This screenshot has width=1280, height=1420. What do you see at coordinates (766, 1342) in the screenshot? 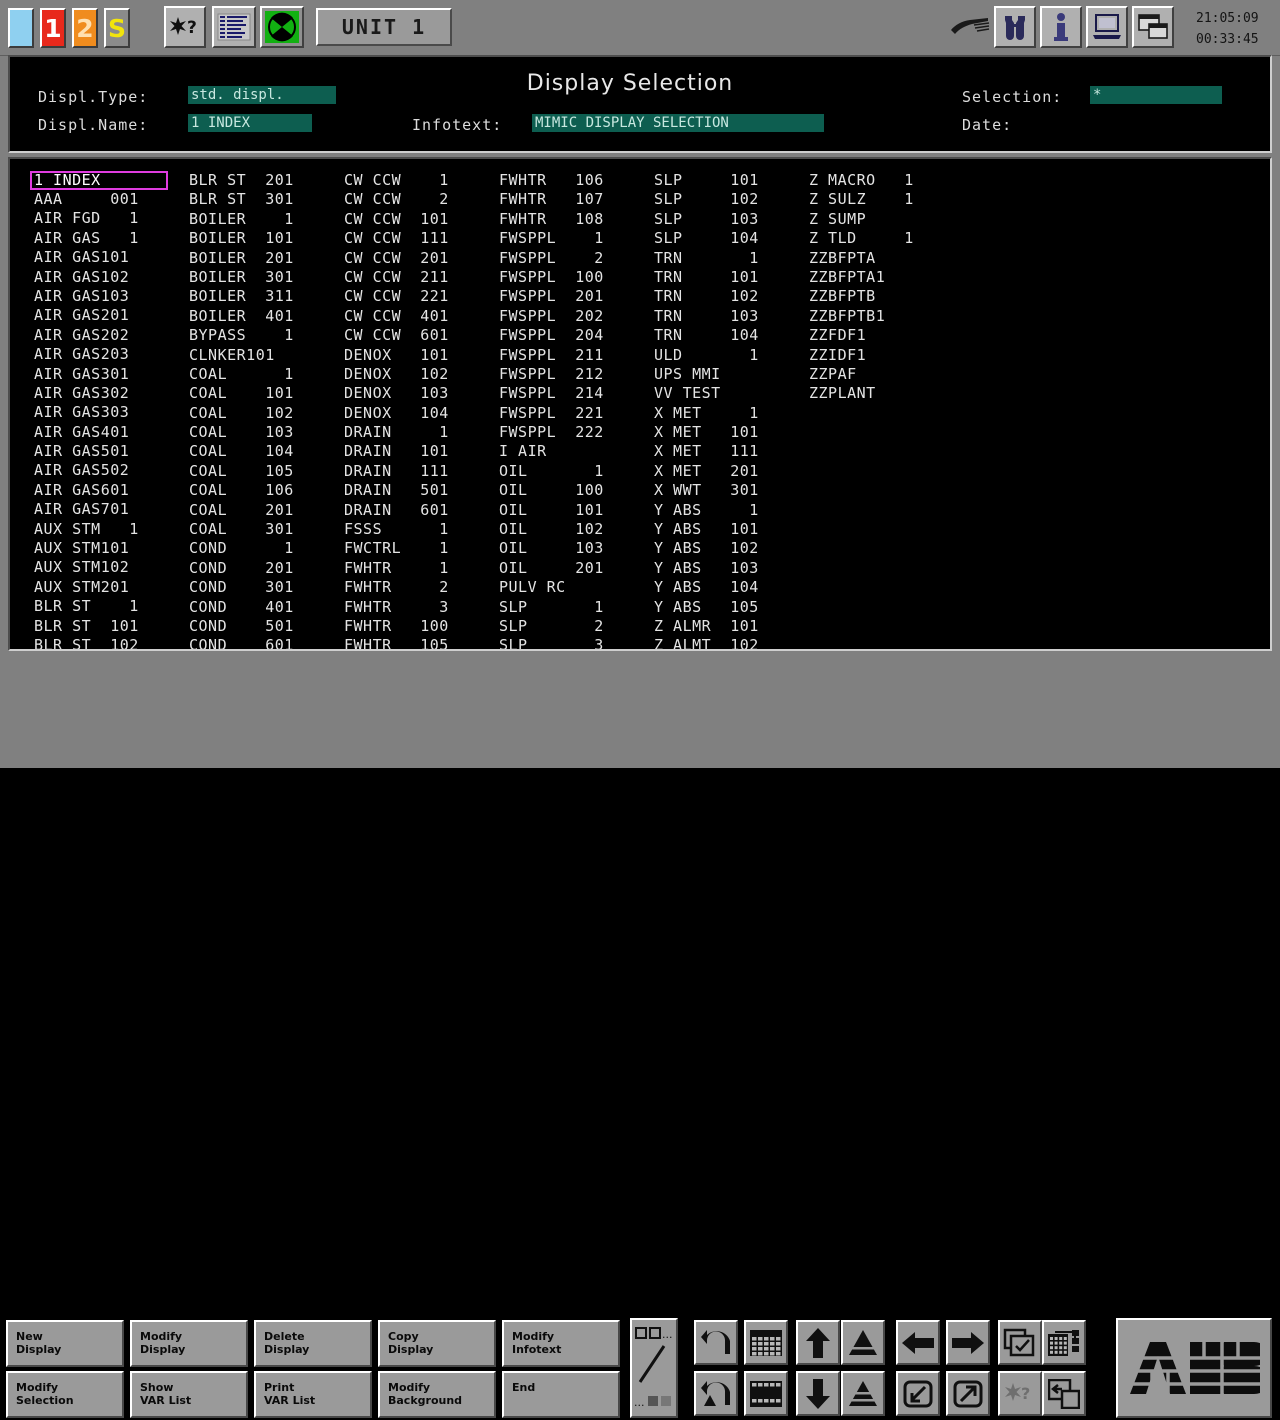
I see `table-grid-button` at bounding box center [766, 1342].